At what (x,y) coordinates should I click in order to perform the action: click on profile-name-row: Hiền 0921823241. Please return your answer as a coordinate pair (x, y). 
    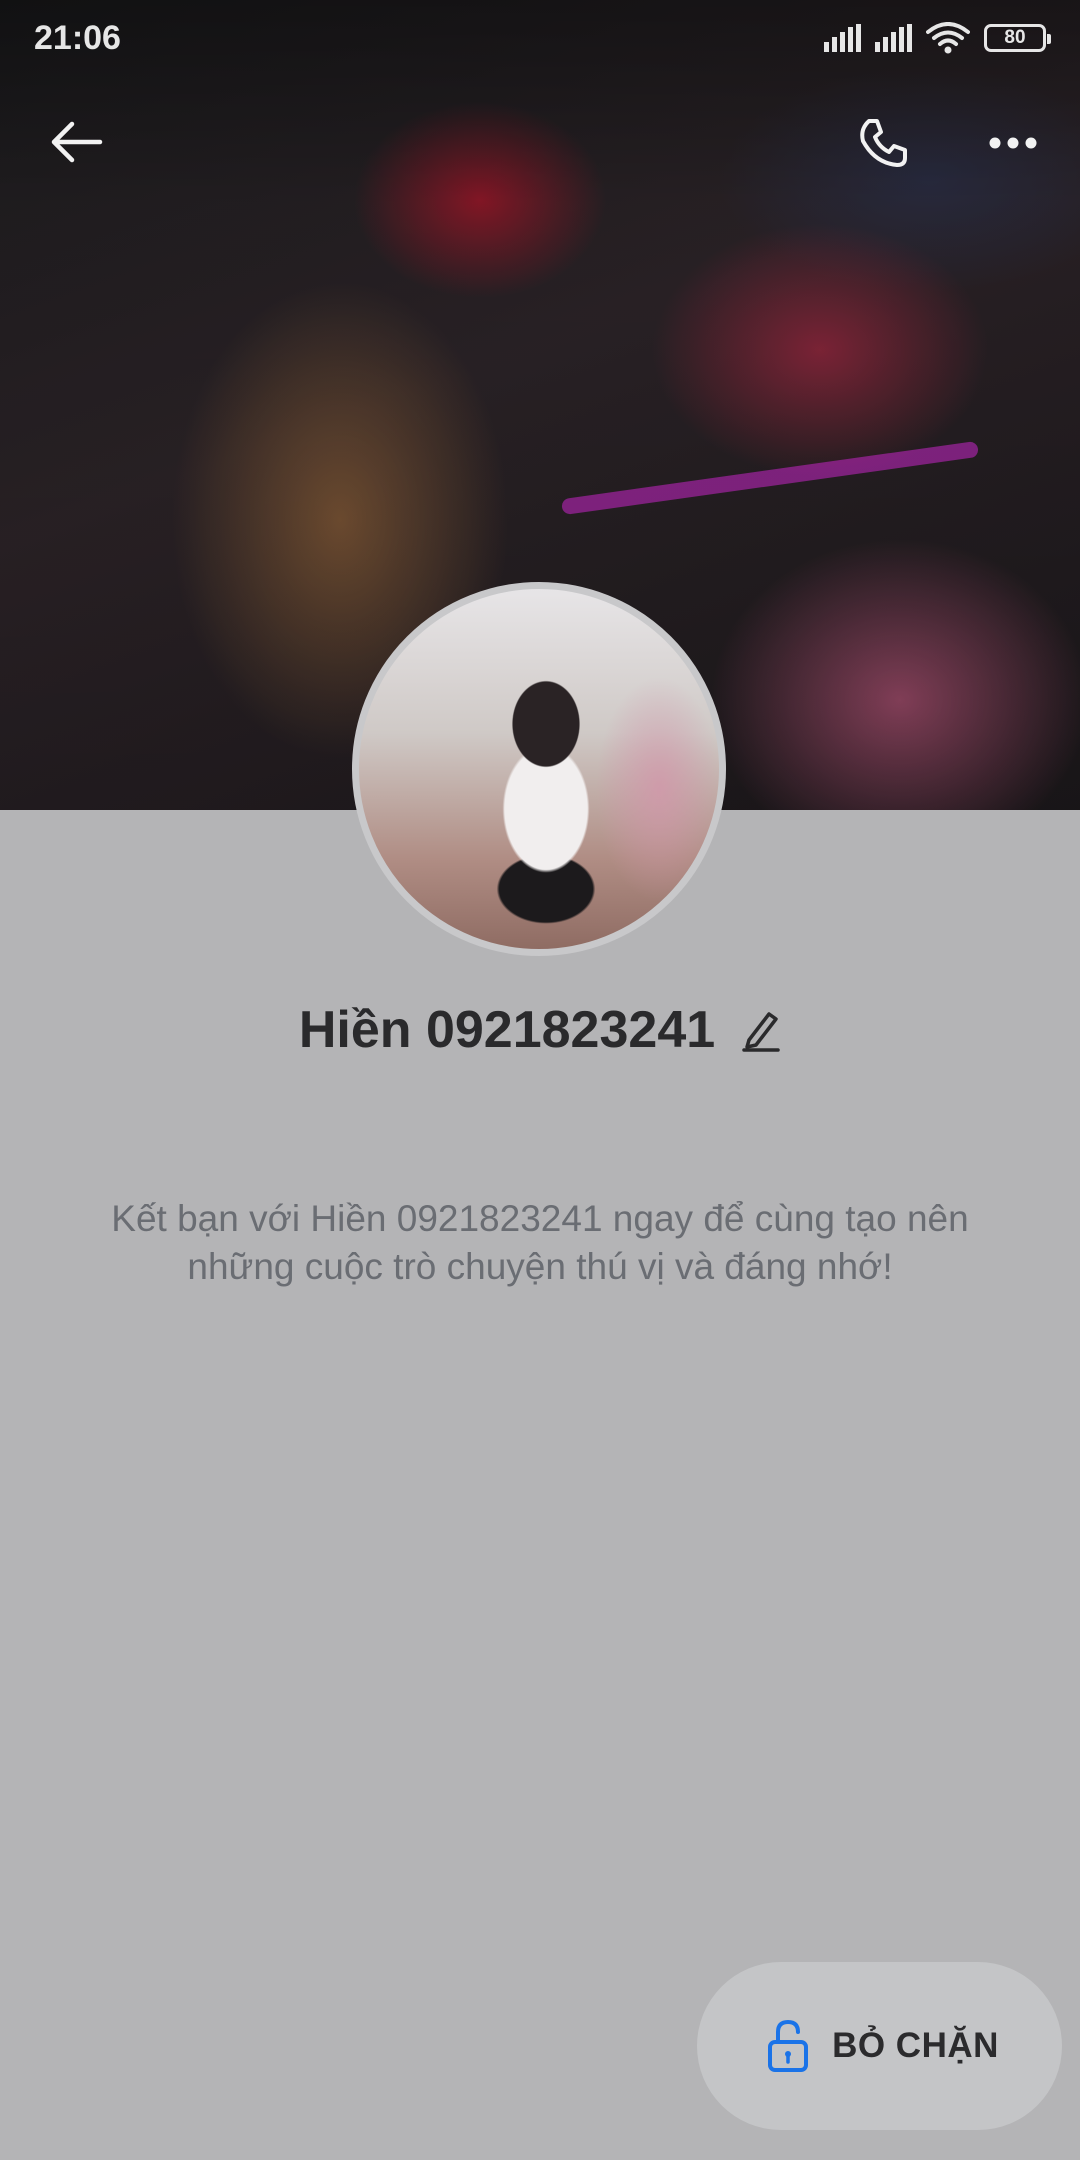
    Looking at the image, I should click on (540, 1030).